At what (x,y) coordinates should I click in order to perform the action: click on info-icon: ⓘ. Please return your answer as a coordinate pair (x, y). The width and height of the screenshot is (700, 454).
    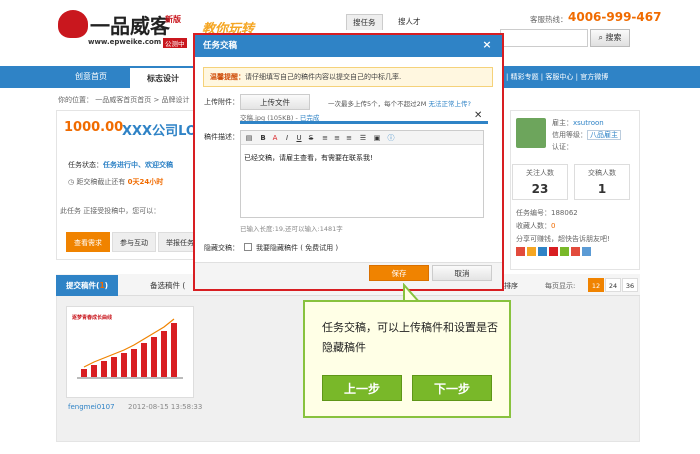
    Looking at the image, I should click on (391, 138).